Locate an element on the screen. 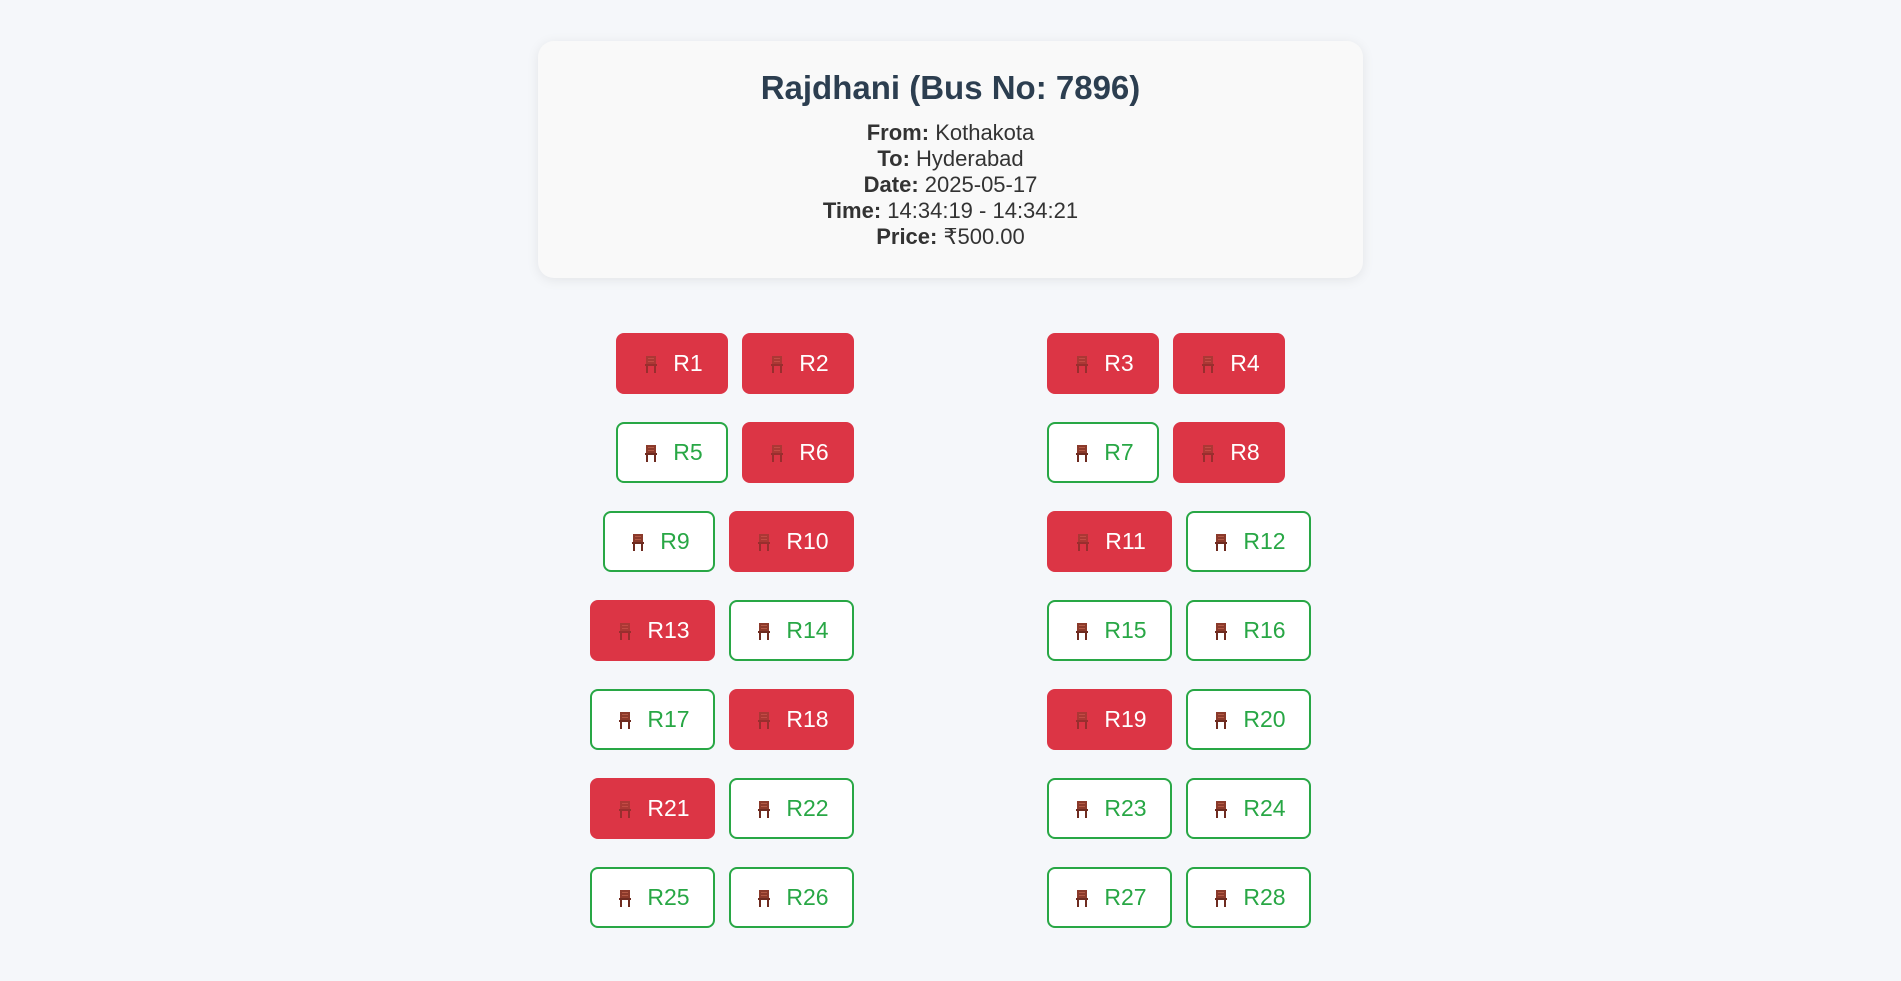  seat-r19-button: R19 is located at coordinates (1109, 719).